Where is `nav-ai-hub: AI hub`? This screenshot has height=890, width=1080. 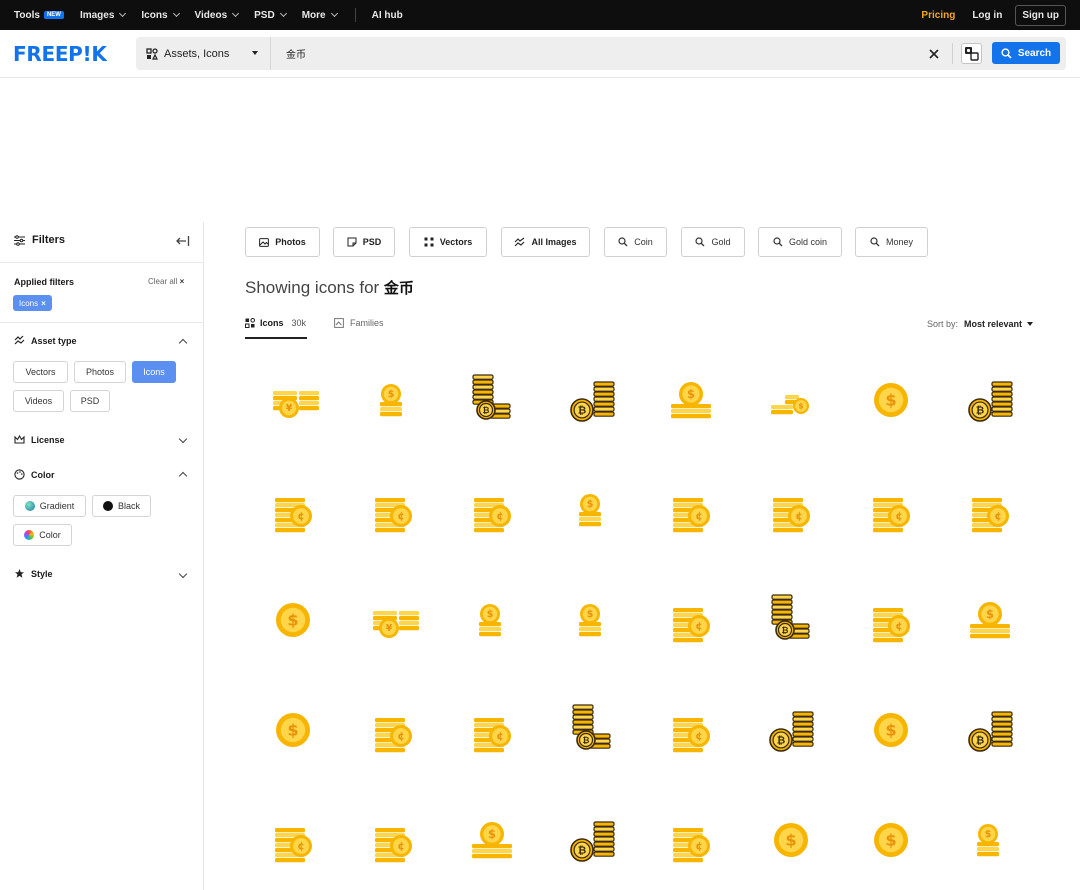 nav-ai-hub: AI hub is located at coordinates (387, 15).